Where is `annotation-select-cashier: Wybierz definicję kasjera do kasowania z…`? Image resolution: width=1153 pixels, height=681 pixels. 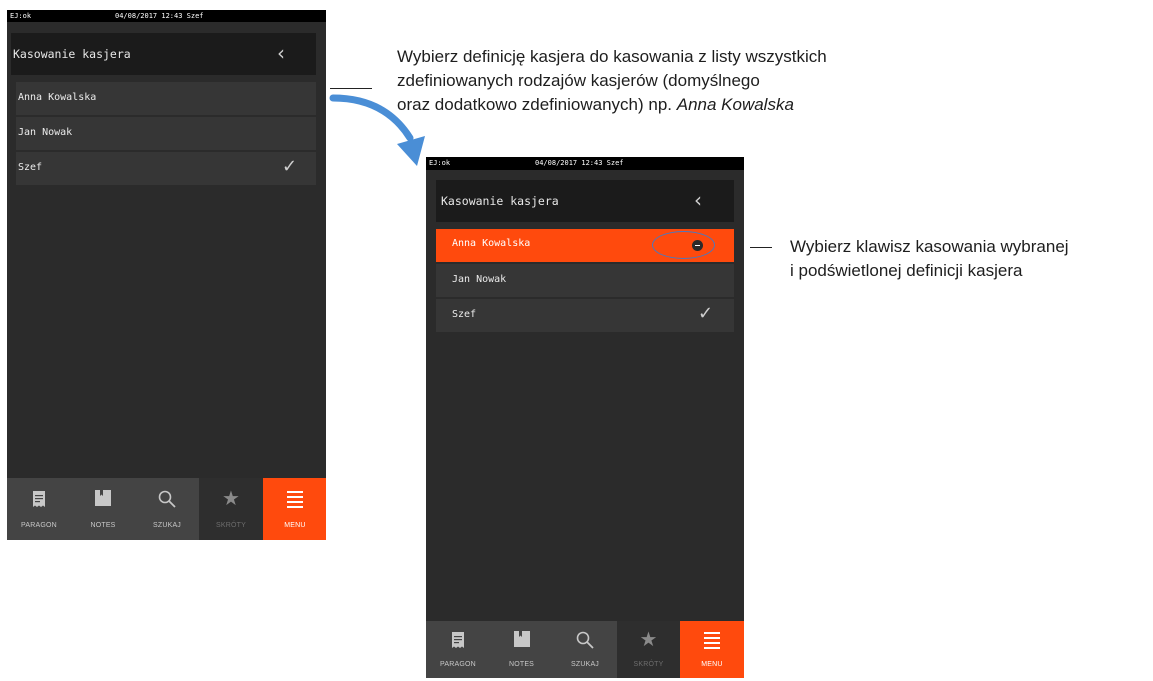 annotation-select-cashier: Wybierz definicję kasjera do kasowania z… is located at coordinates (612, 81).